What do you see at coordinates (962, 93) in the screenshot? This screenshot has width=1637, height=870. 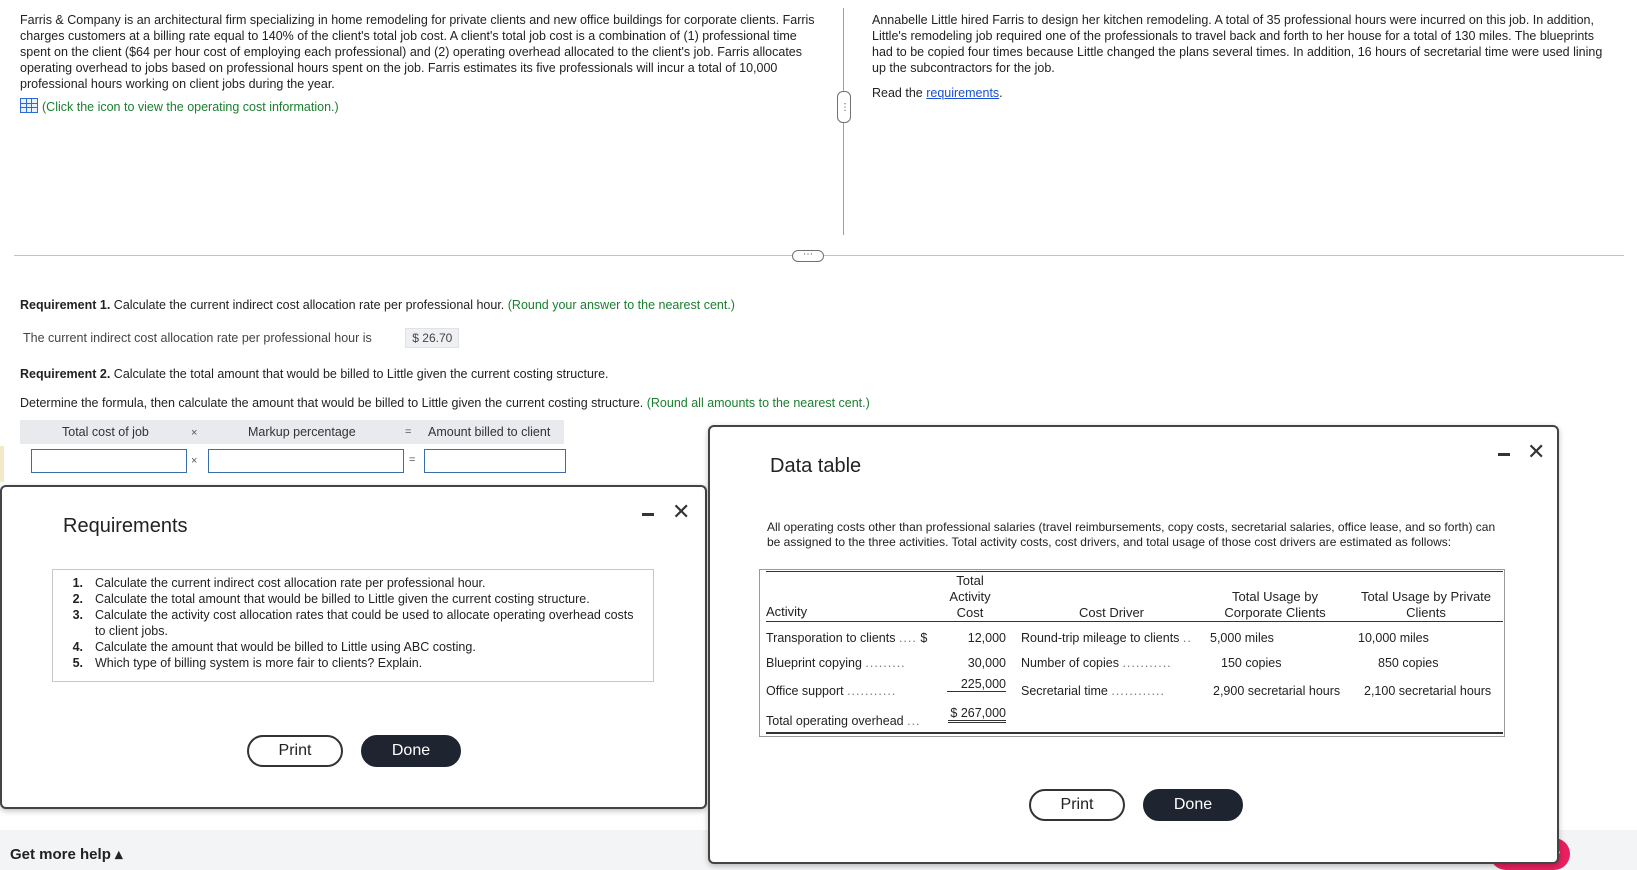 I see `requirements-link: requirements` at bounding box center [962, 93].